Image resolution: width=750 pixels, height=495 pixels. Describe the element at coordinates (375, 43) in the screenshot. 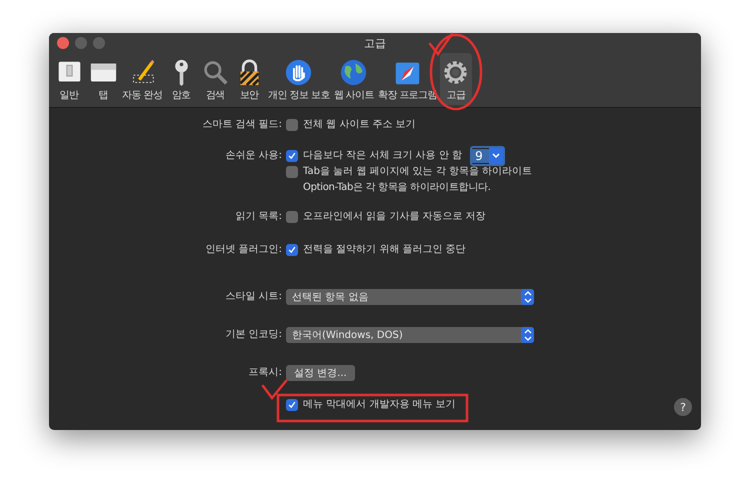

I see `window-title: 고급` at that location.